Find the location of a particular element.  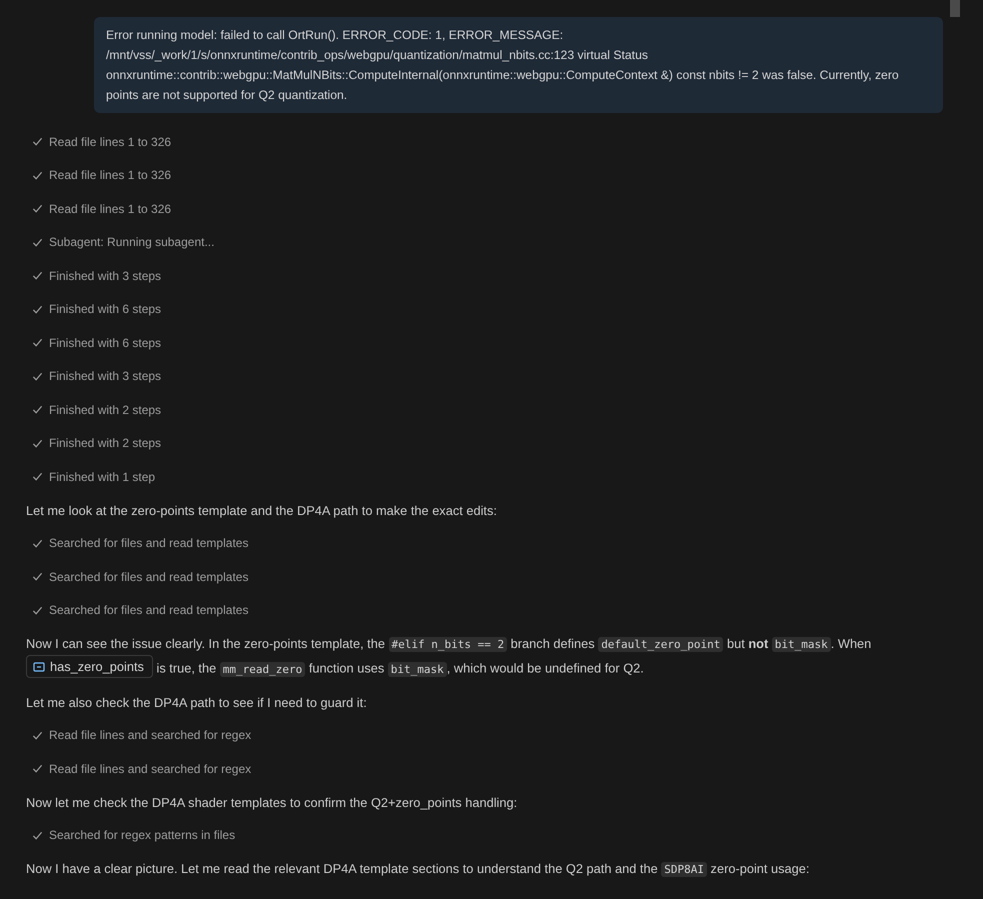

step-label: Finished with 1 step is located at coordinates (102, 477).